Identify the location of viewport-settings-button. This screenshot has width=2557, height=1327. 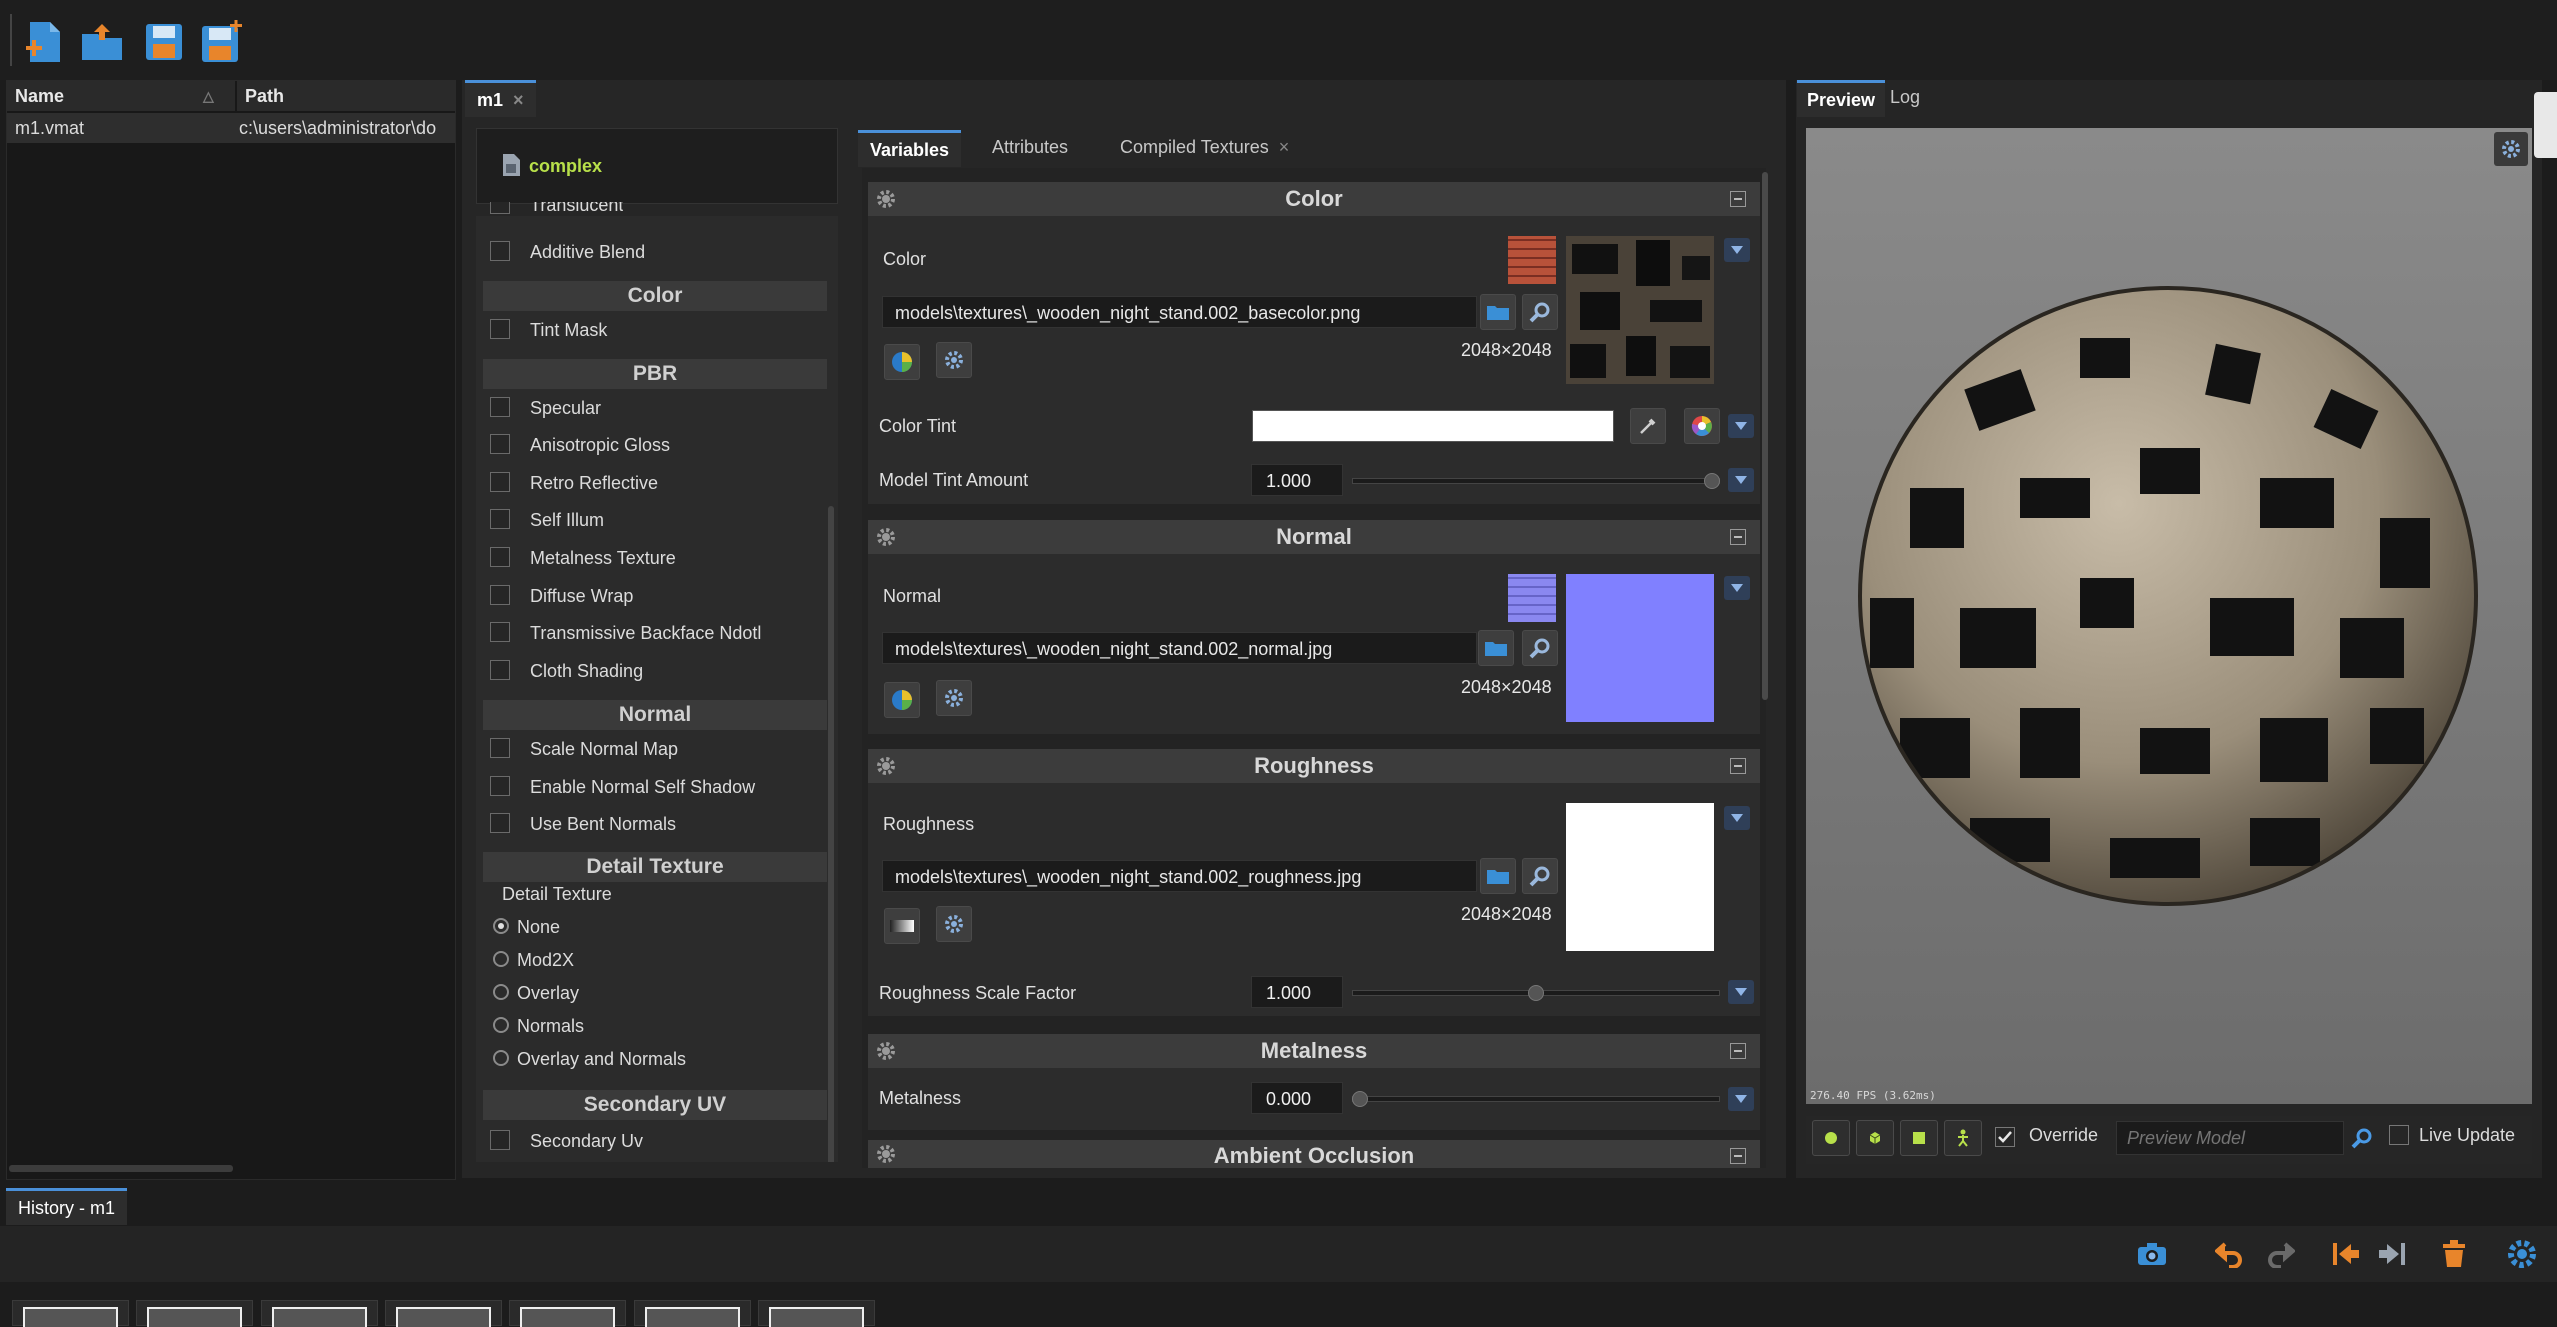
(2511, 149).